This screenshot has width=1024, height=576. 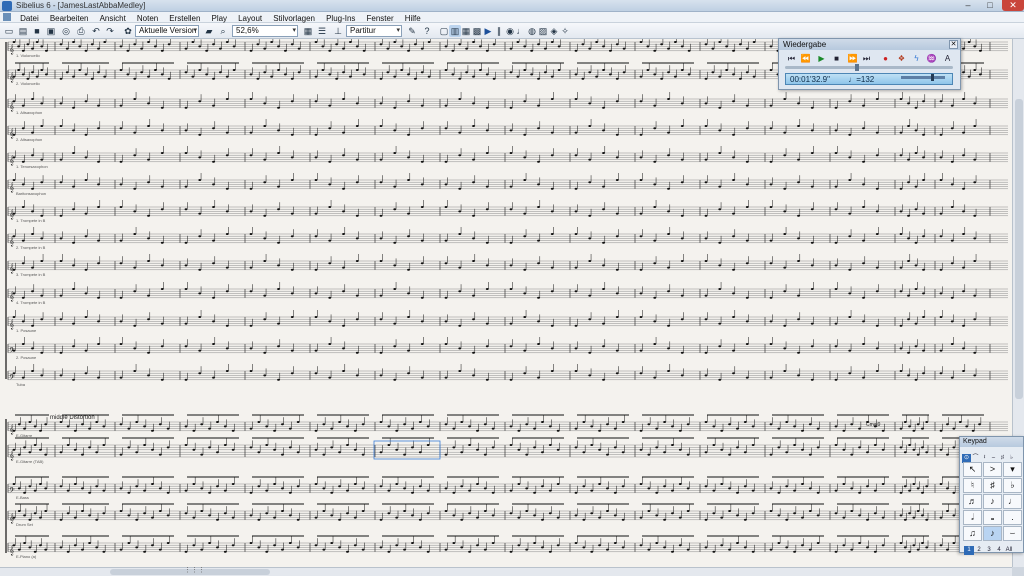 I want to click on focus-staves-icon: ⊥, so click(x=338, y=31).